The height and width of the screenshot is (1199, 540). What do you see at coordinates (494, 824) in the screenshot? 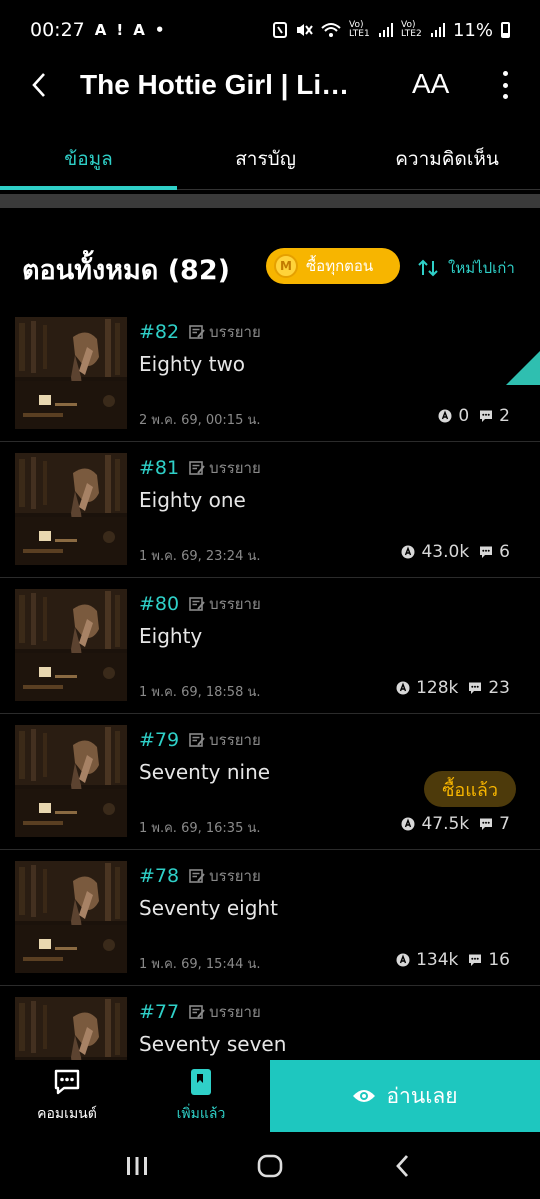
I see `comments-stat: 7` at bounding box center [494, 824].